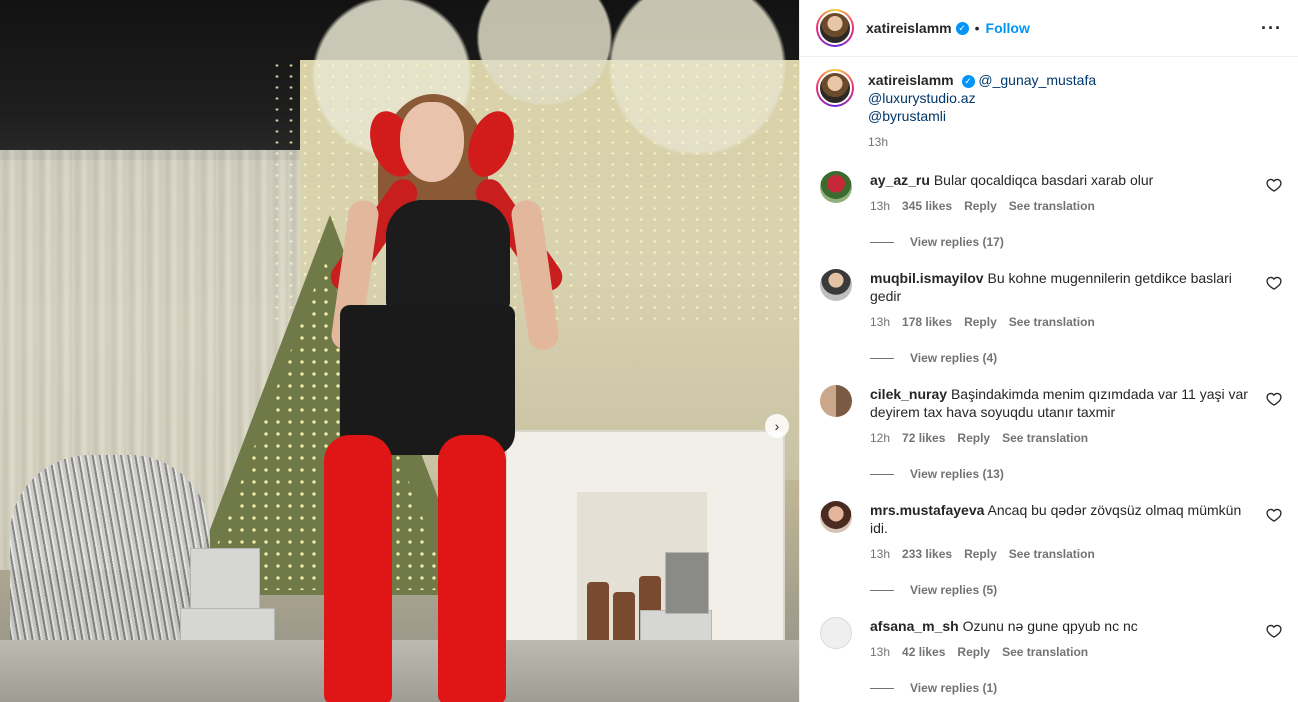 The image size is (1298, 702). What do you see at coordinates (1050, 626) in the screenshot?
I see `comment-text: Ozunu nə gune qpyub nc nc` at bounding box center [1050, 626].